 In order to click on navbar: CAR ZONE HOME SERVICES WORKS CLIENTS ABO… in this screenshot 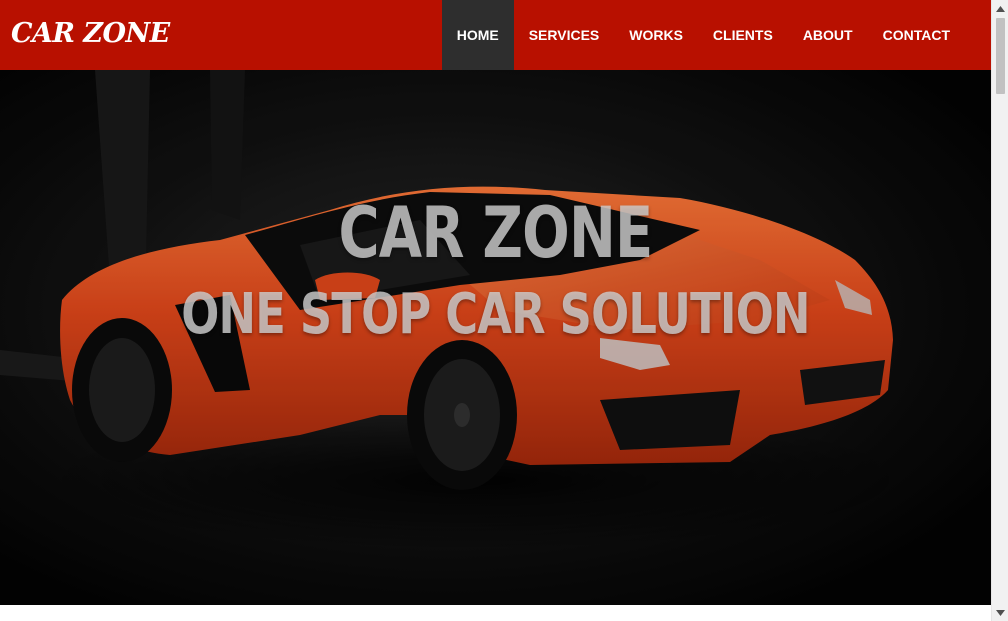, I will do `click(495, 35)`.